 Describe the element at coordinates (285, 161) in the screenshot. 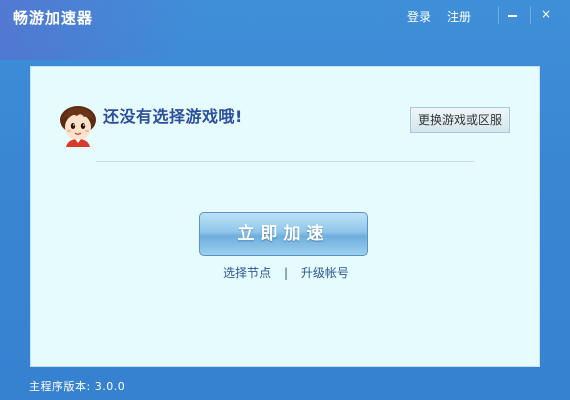

I see `divider` at that location.